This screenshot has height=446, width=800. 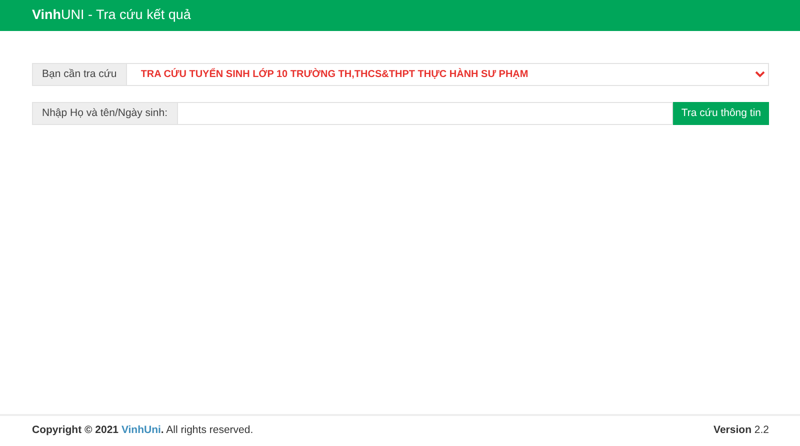 I want to click on lookup-select: TRA CỨU TUYỂN SINH LỚP 10 TRƯỜNG TH,THCS&THPT THỰC HÀNH SƯ PHẠM, so click(x=447, y=74).